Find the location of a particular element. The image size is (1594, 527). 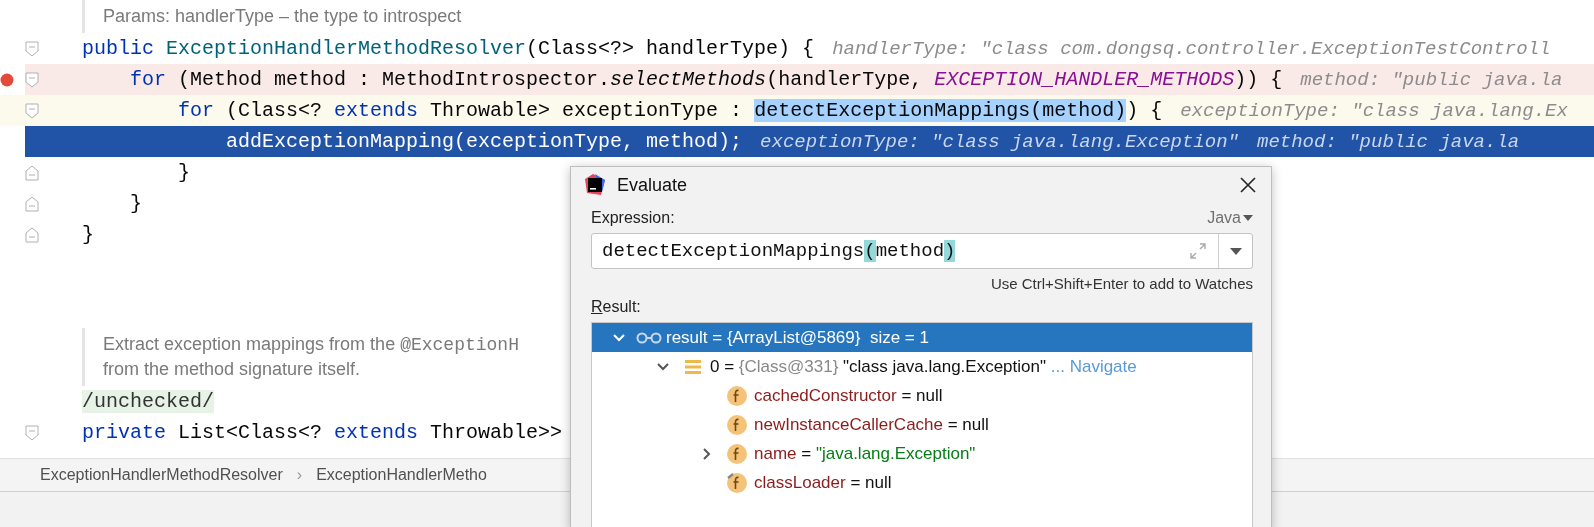

inline-value-hint: exceptionType: "class java.lang.Ex is located at coordinates (1374, 110).